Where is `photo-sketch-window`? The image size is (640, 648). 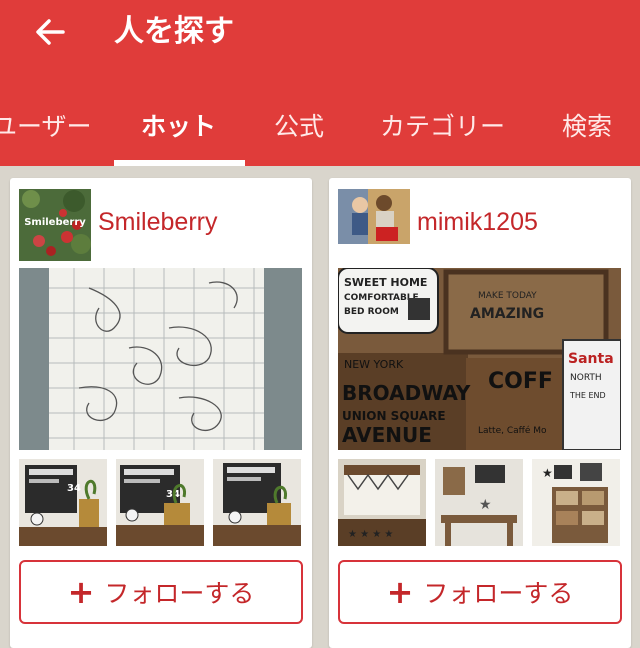
photo-sketch-window is located at coordinates (160, 359).